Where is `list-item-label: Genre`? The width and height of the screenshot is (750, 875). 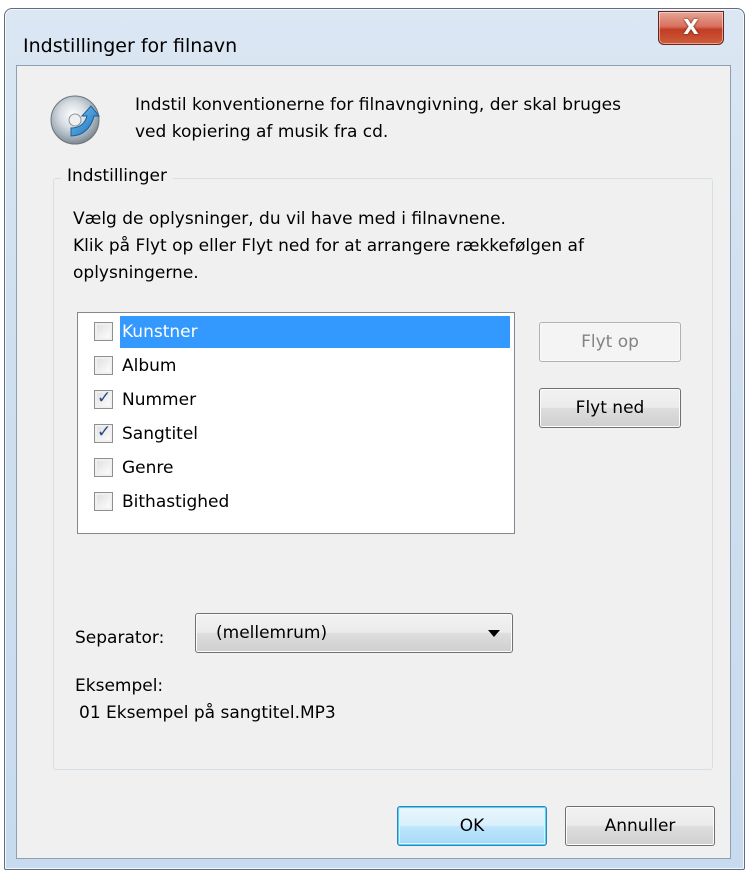 list-item-label: Genre is located at coordinates (148, 468).